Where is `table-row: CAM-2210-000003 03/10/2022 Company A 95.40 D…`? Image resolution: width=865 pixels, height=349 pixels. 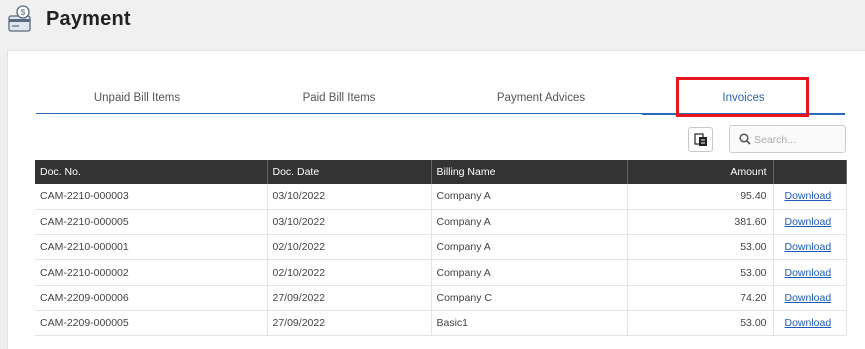 table-row: CAM-2210-000003 03/10/2022 Company A 95.40 D… is located at coordinates (441, 197).